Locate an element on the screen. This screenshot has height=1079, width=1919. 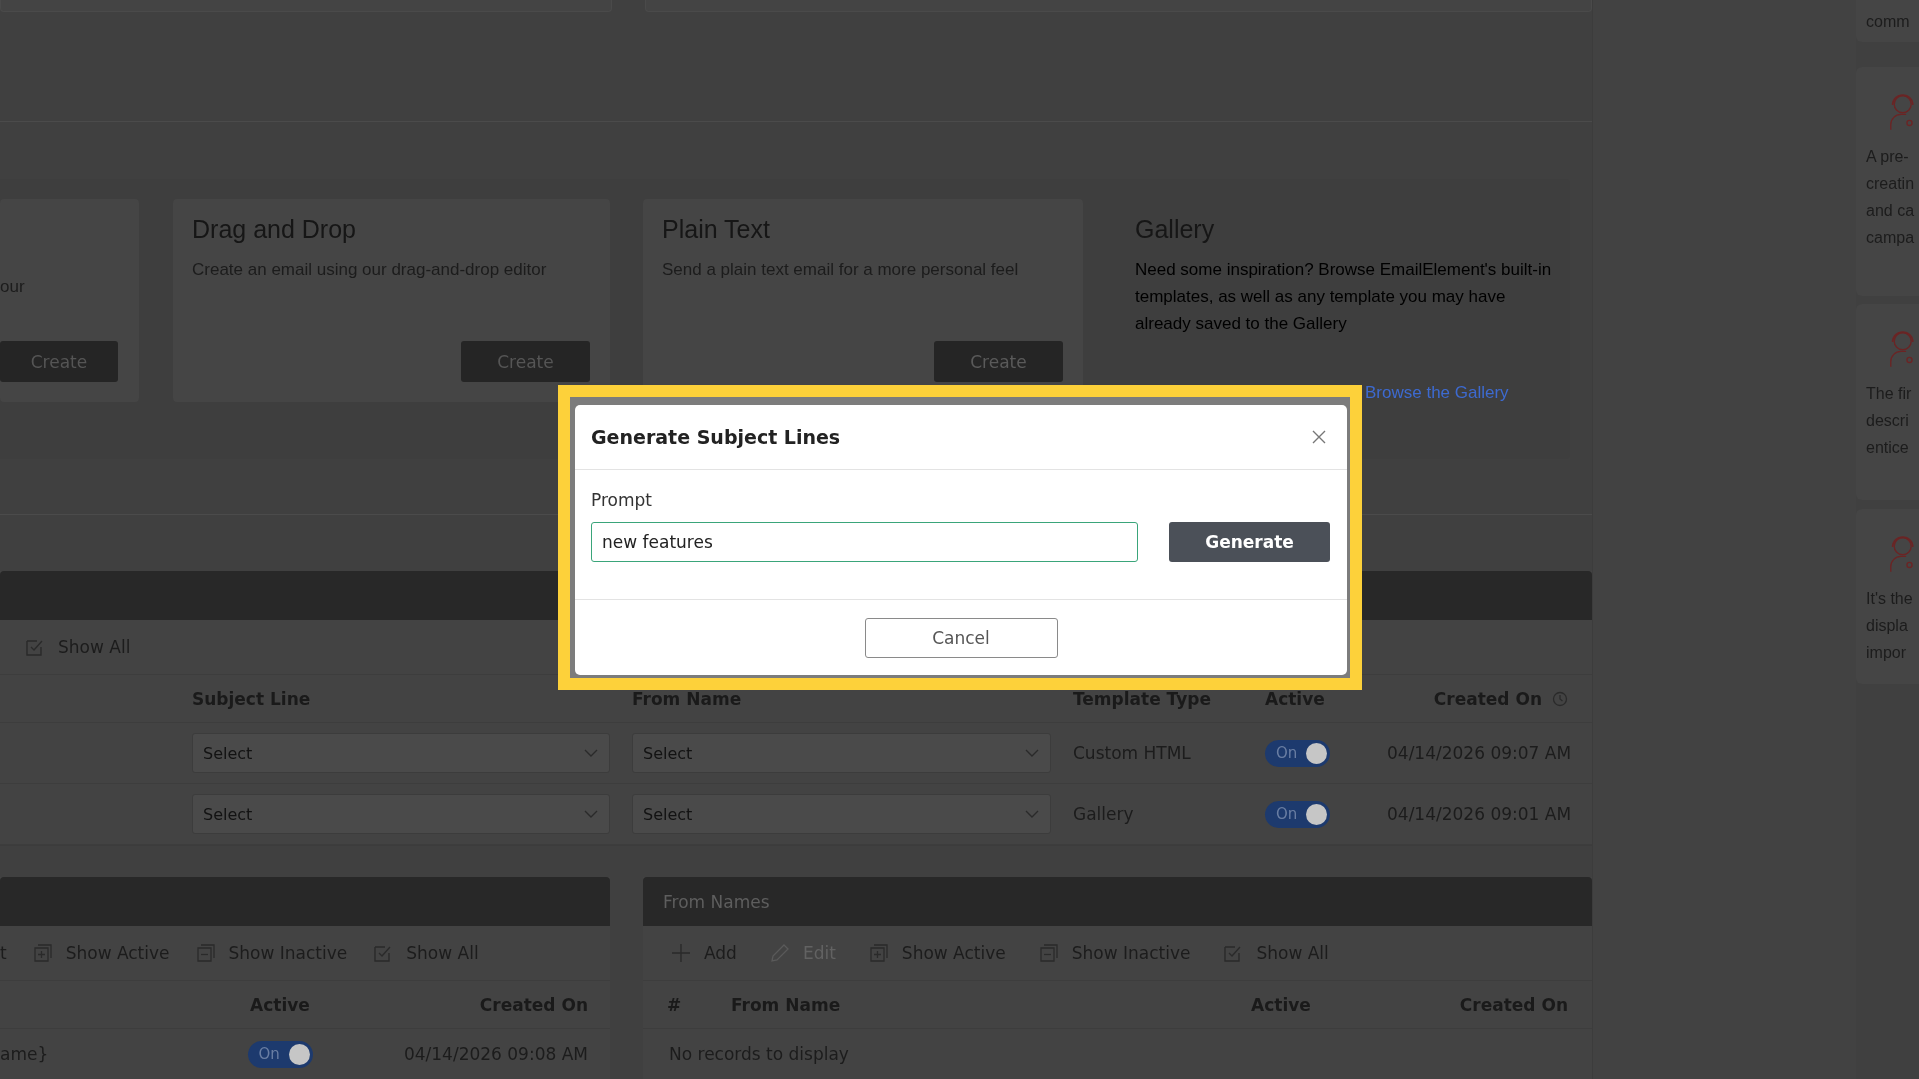
cancel-button: Cancel is located at coordinates (961, 637).